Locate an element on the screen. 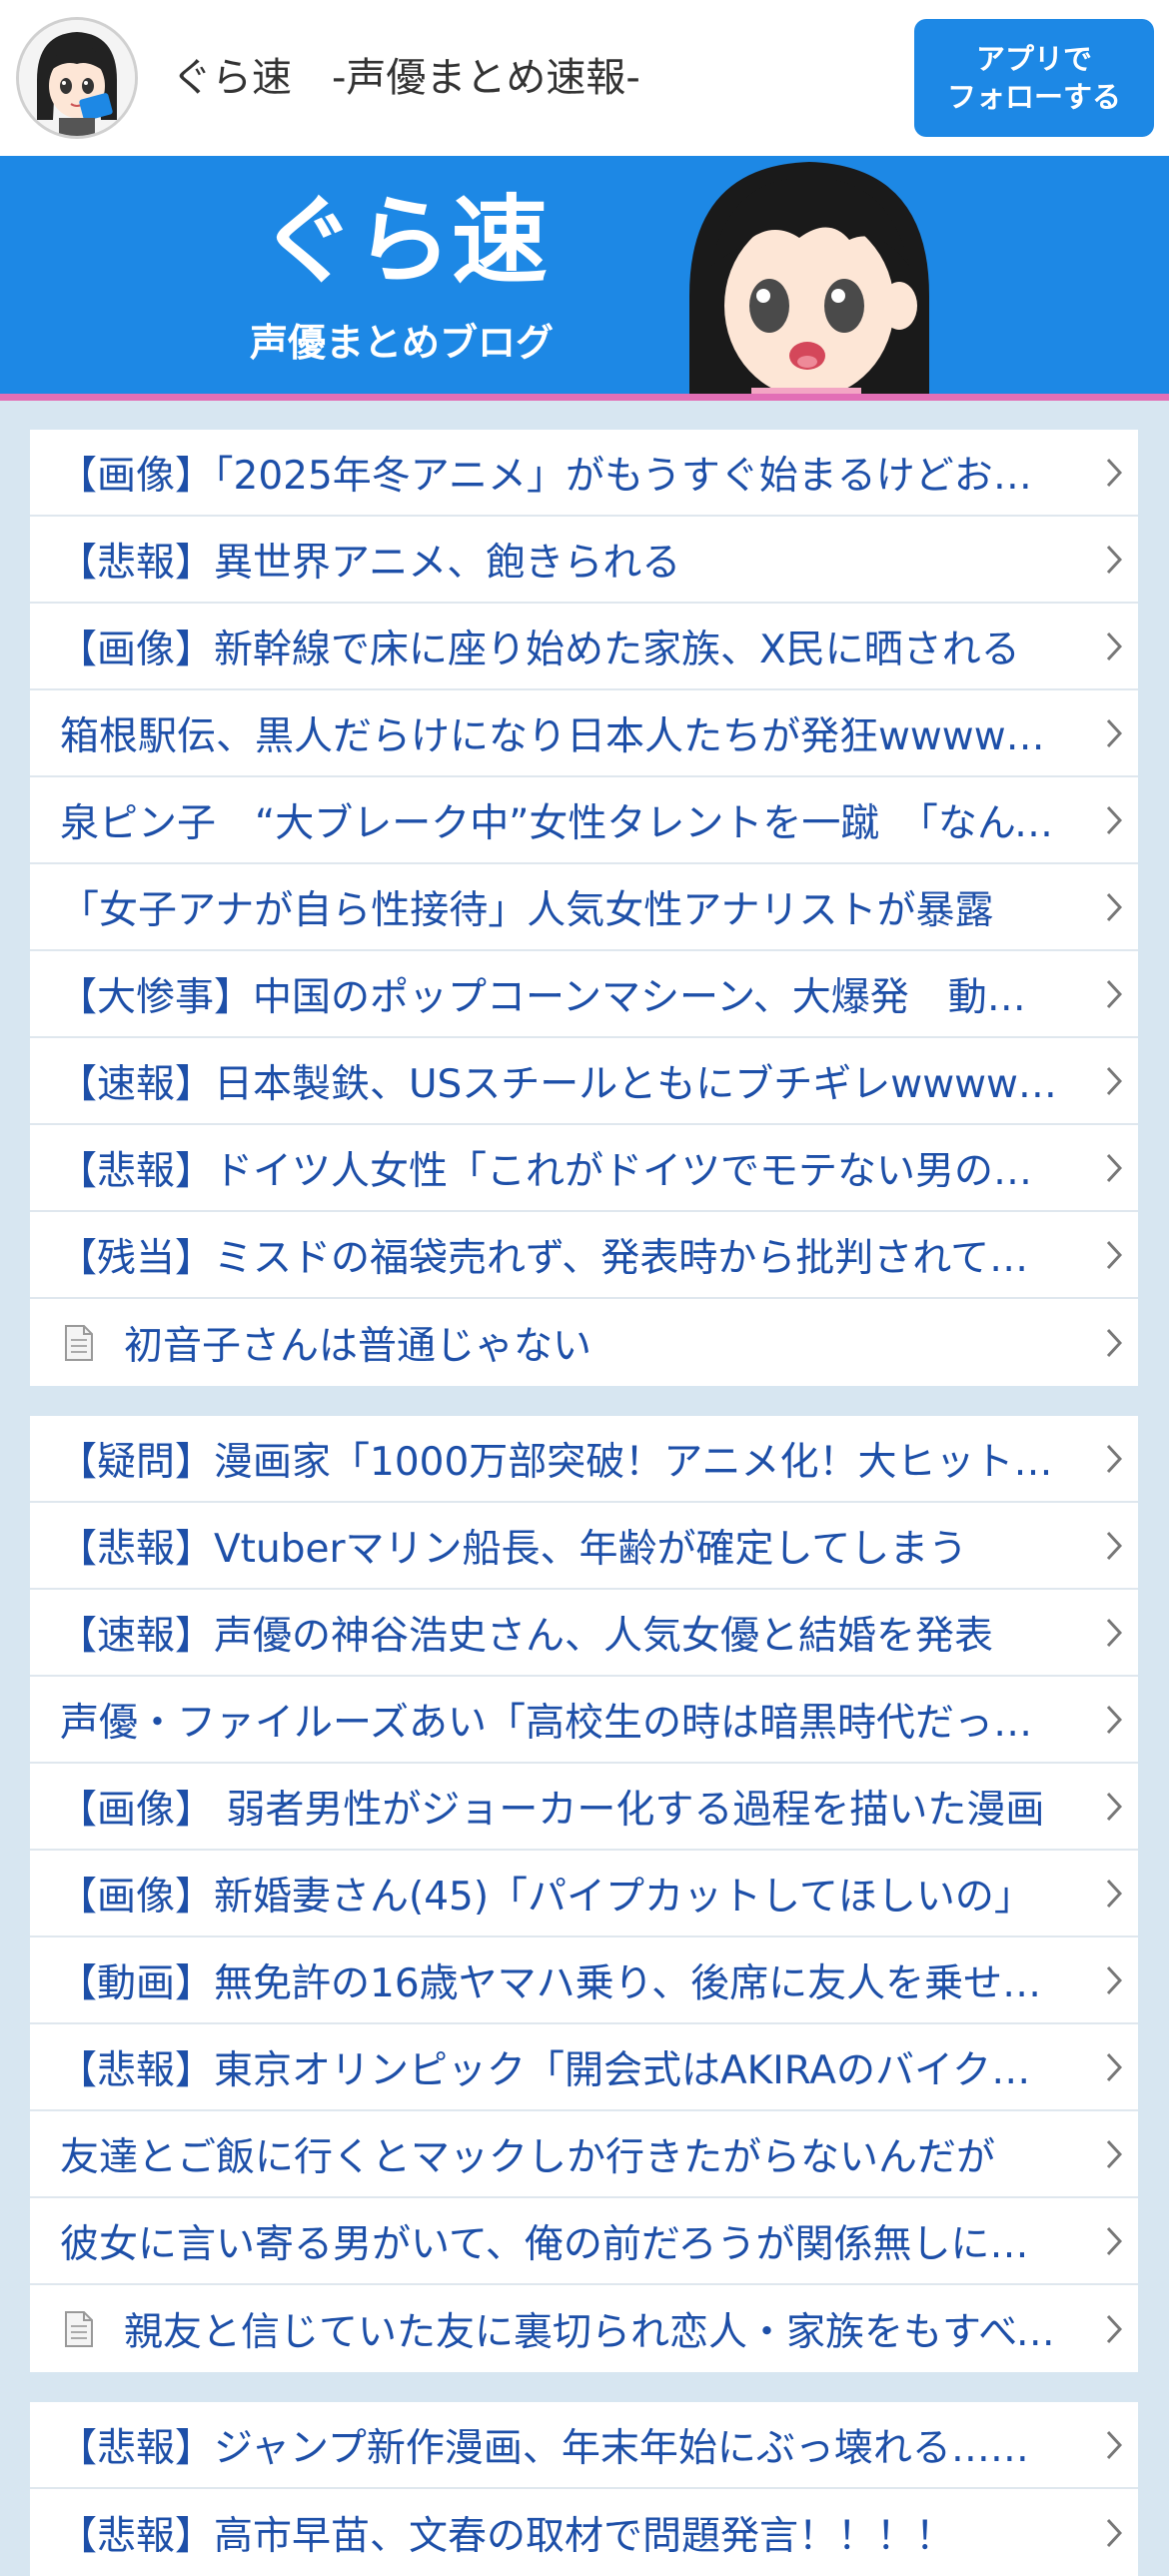  article-title: 【残当】ミスドの福袋売れず、発表時から批判されていた is located at coordinates (558, 1258).